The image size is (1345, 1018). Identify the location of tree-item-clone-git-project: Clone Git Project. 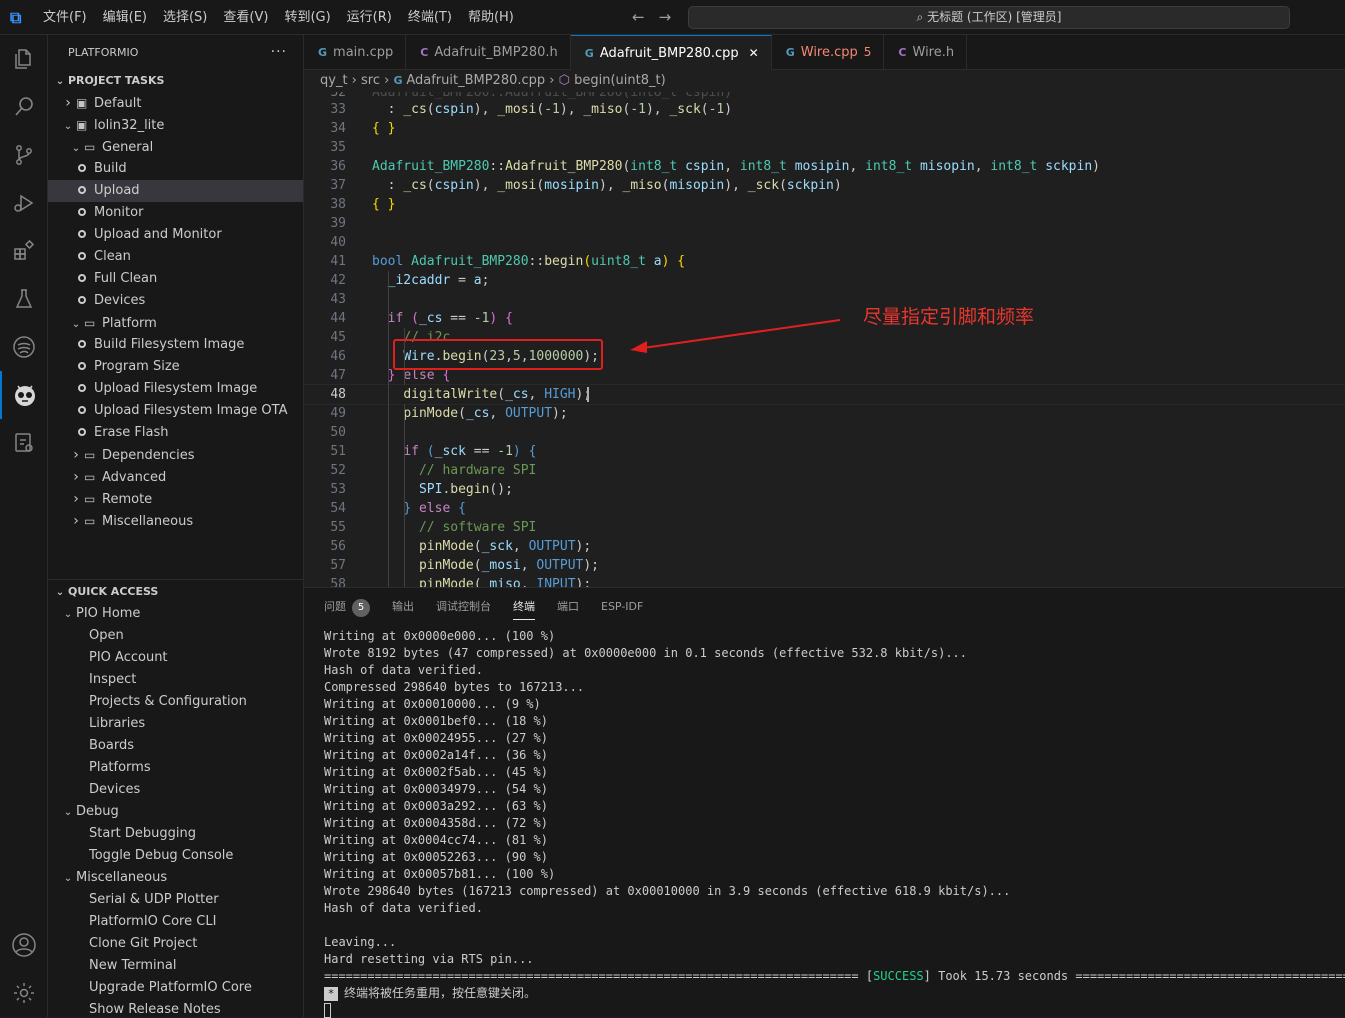
(175, 944).